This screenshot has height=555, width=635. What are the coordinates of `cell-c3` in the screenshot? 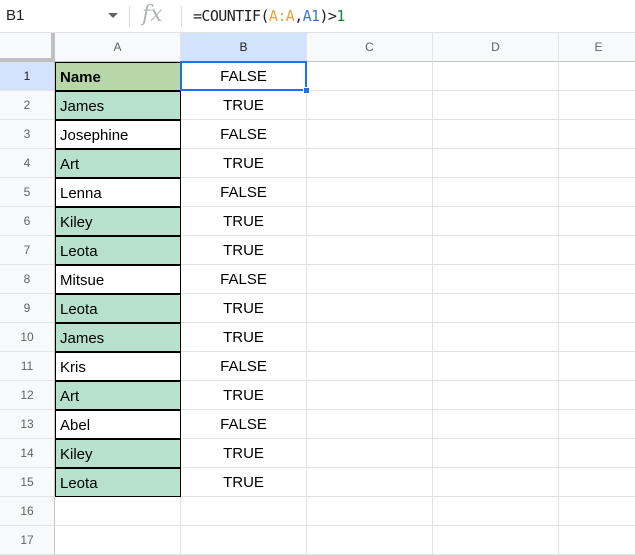 It's located at (370, 134).